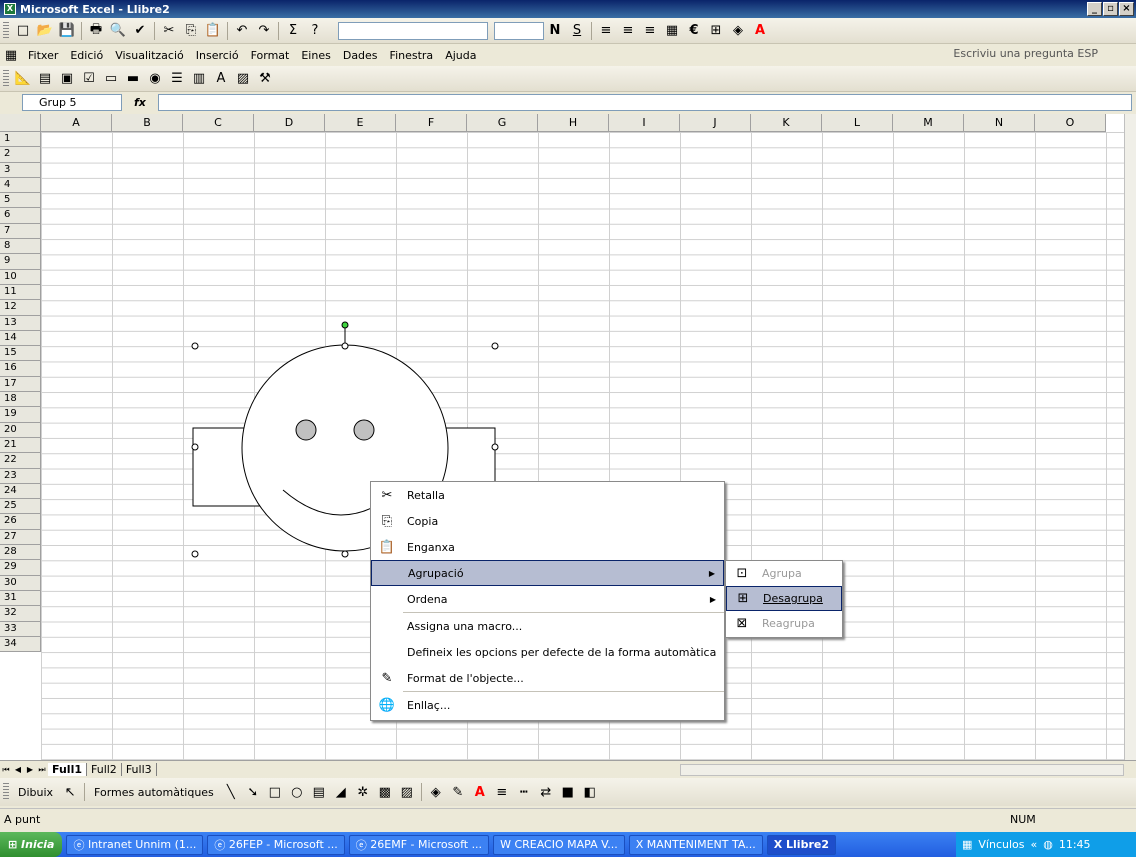 Image resolution: width=1136 pixels, height=857 pixels. Describe the element at coordinates (20, 400) in the screenshot. I see `row-header-18: 18` at that location.